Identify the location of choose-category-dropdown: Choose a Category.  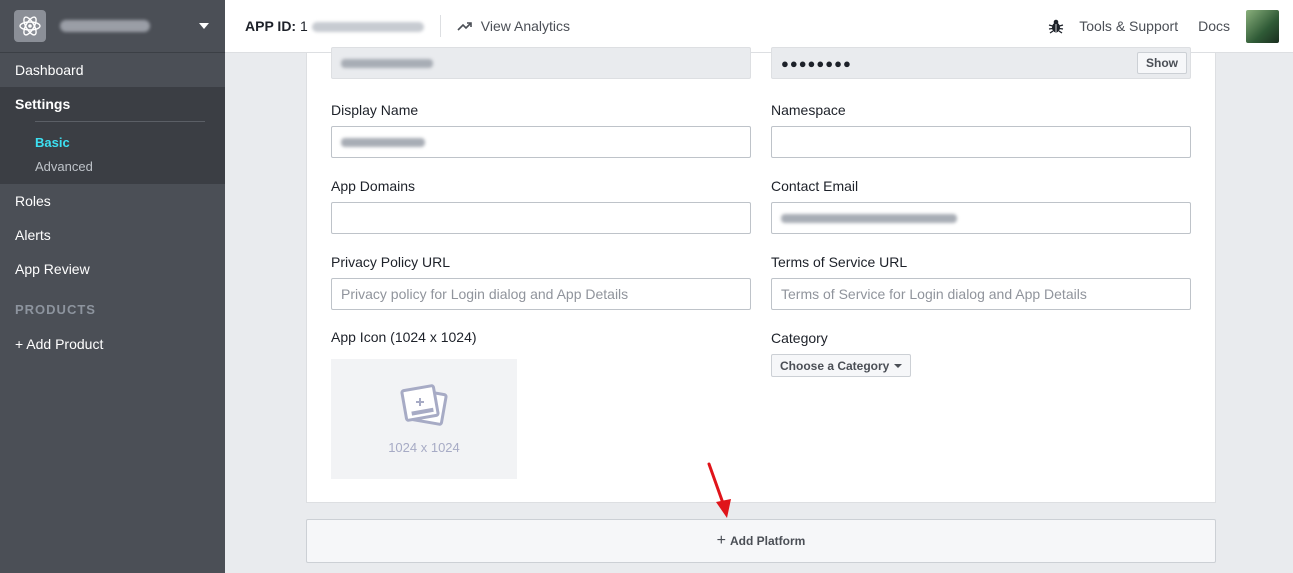
(841, 365).